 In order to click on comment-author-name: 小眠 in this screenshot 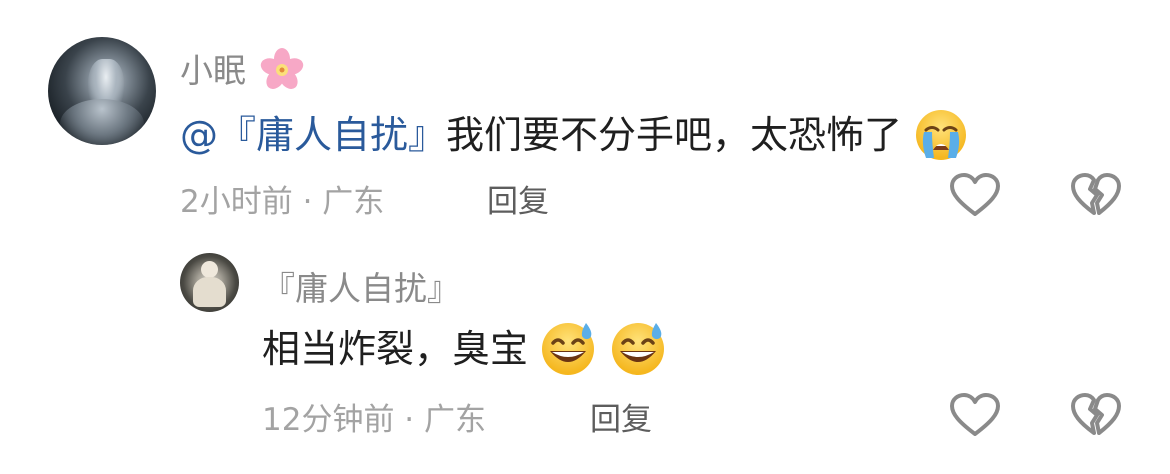, I will do `click(242, 68)`.